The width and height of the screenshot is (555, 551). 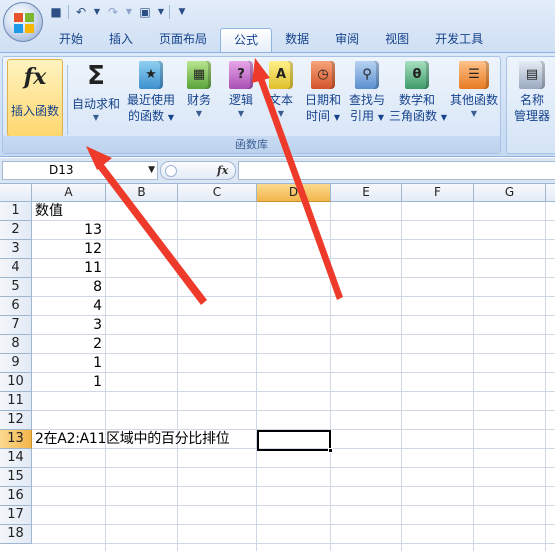 I want to click on undo-dropdown-icon: ▼, so click(x=97, y=12).